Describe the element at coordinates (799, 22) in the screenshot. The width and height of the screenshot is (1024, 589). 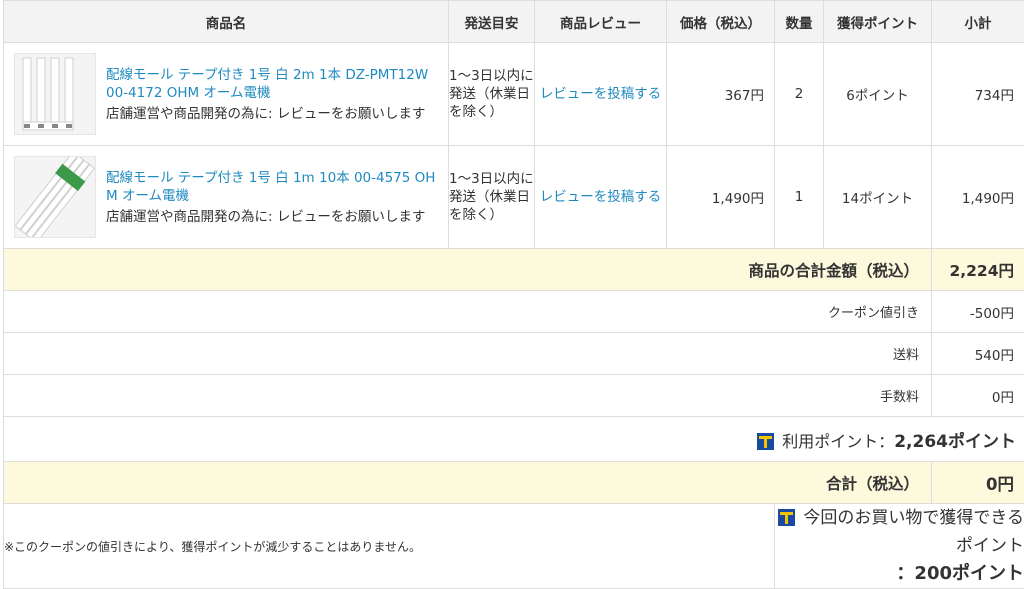
I see `header-qty: 数量` at that location.